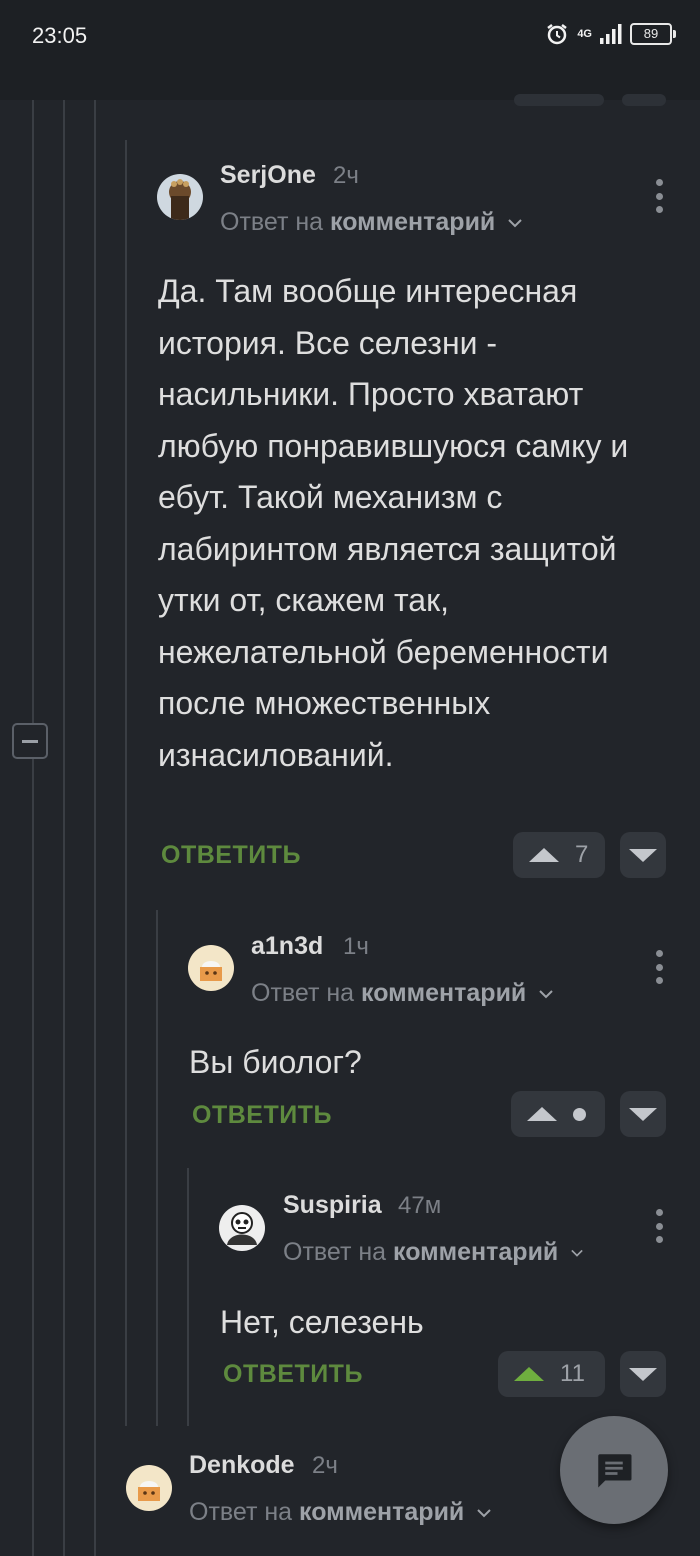 The image size is (700, 1556). Describe the element at coordinates (268, 175) in the screenshot. I see `author-name: SerjOne` at that location.